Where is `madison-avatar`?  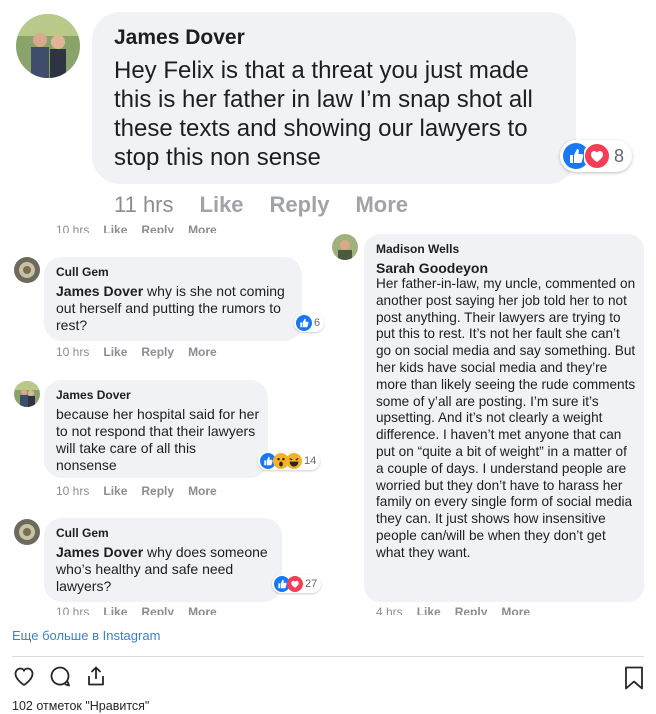
madison-avatar is located at coordinates (345, 247).